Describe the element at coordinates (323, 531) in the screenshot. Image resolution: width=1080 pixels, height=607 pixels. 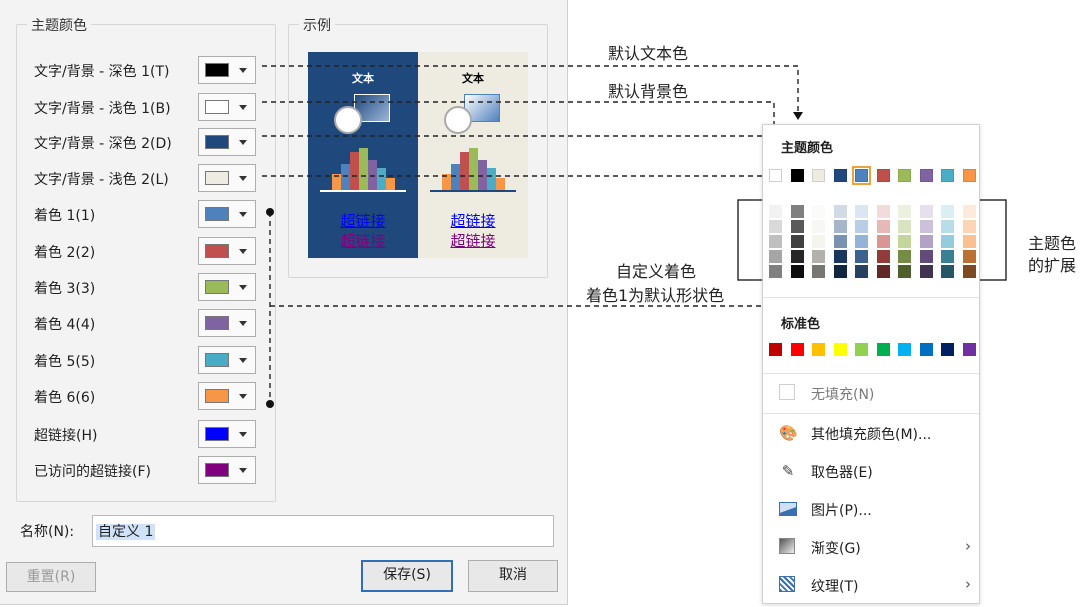
I see `theme-name-input: 自定义 1` at that location.